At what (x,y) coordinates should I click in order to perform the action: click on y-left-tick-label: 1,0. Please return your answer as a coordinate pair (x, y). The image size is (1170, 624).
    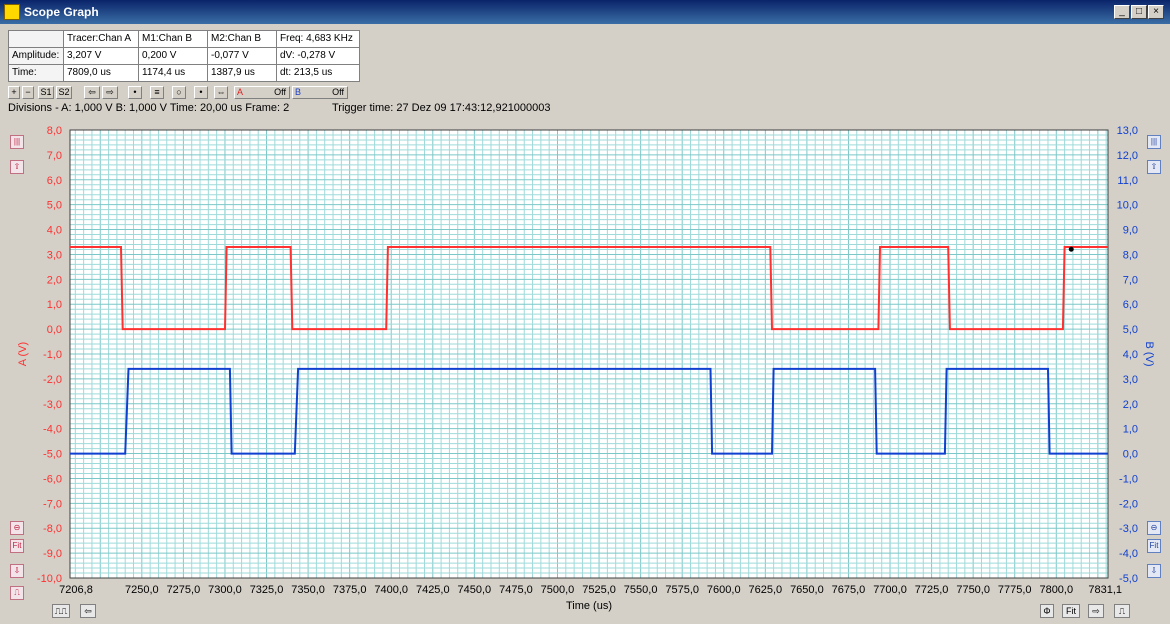
    Looking at the image, I should click on (54, 305).